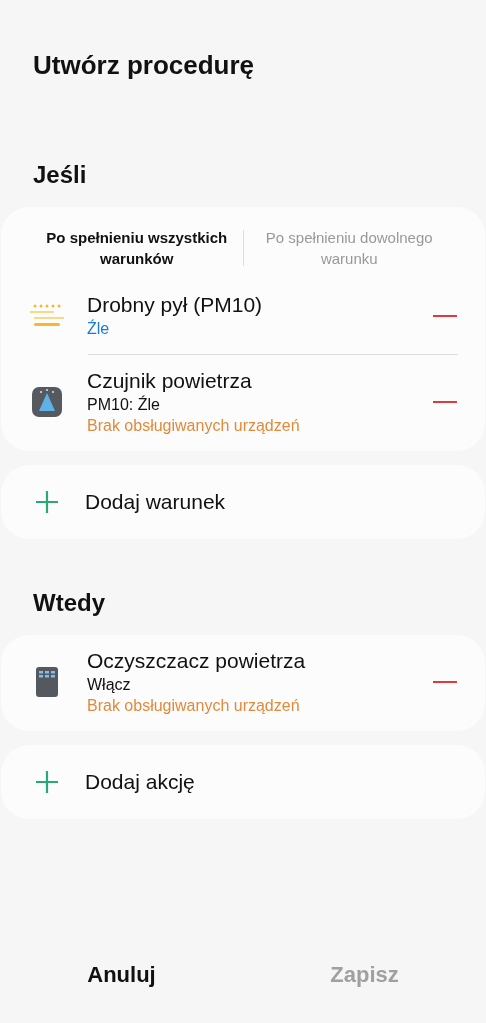 This screenshot has width=486, height=1023. I want to click on add-button: Dodaj akcję, so click(243, 782).